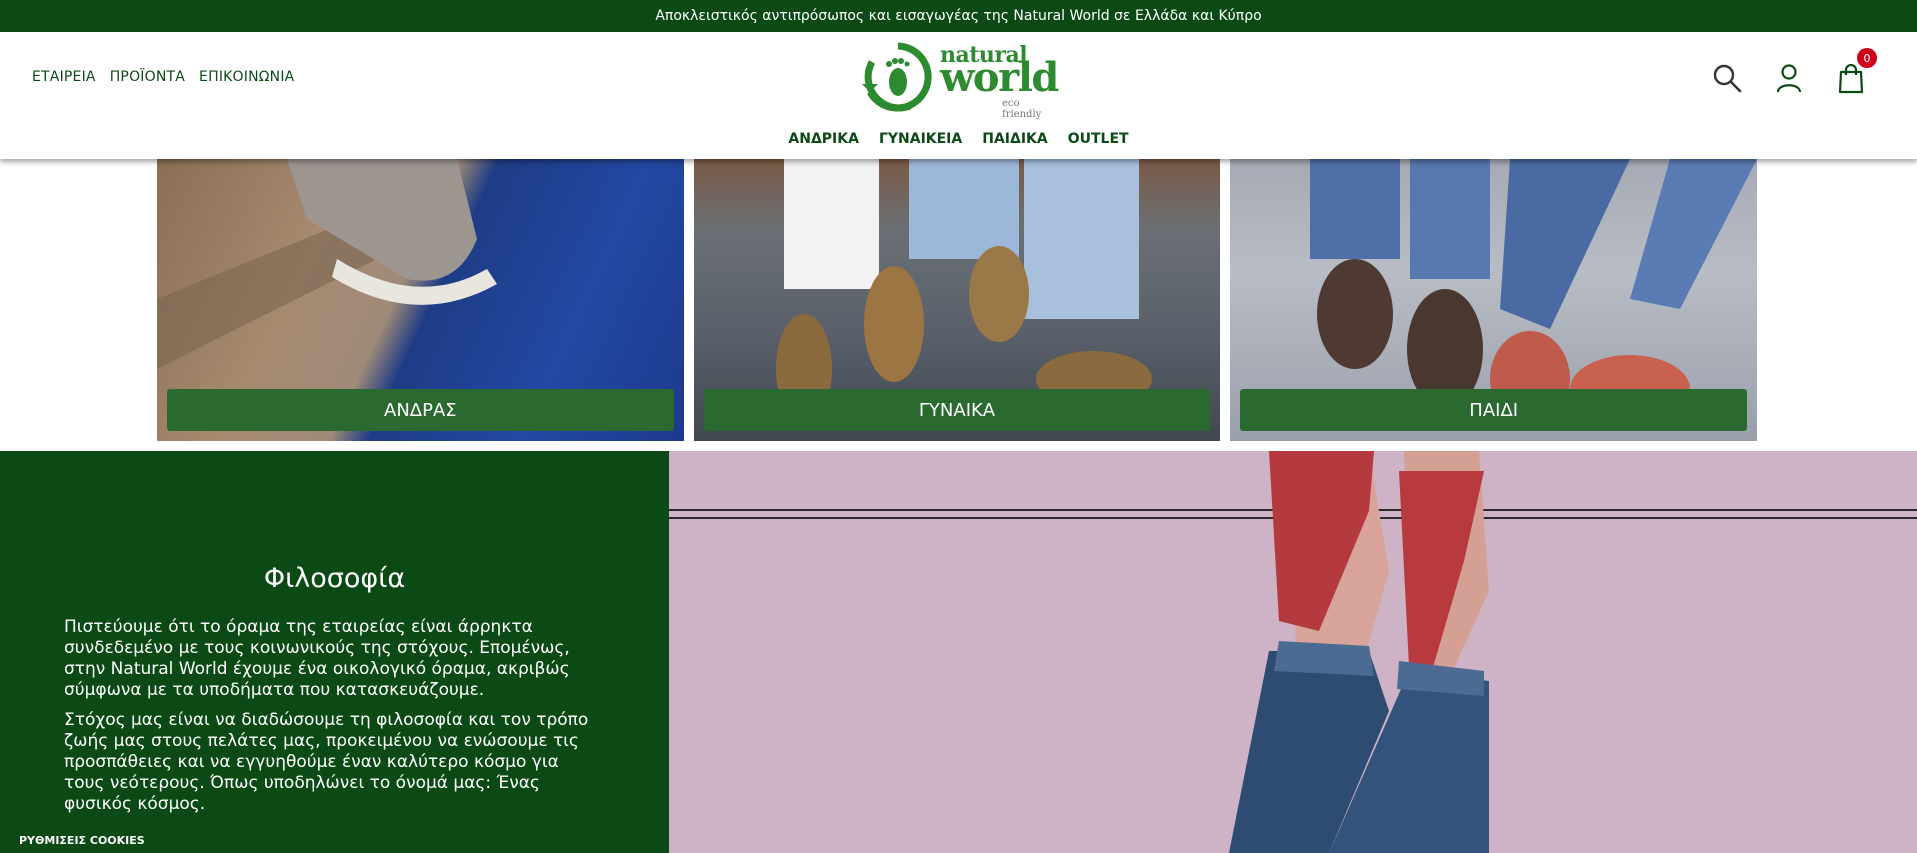  What do you see at coordinates (1015, 139) in the screenshot?
I see `nav-kids: ΠΑΙΔΙΚΑ` at bounding box center [1015, 139].